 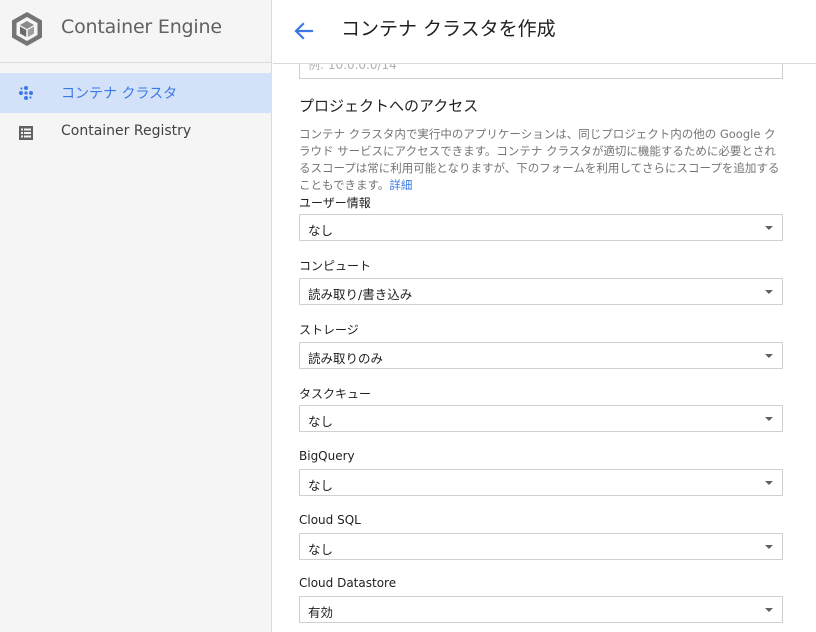 I want to click on select-bigquery: なし, so click(x=541, y=482).